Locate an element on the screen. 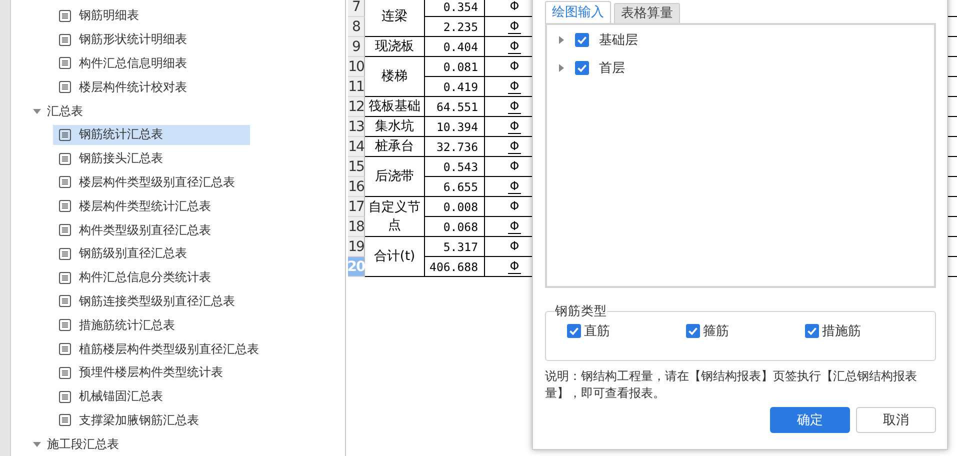 The width and height of the screenshot is (957, 456). tree-item: 钢筋明细表 is located at coordinates (151, 16).